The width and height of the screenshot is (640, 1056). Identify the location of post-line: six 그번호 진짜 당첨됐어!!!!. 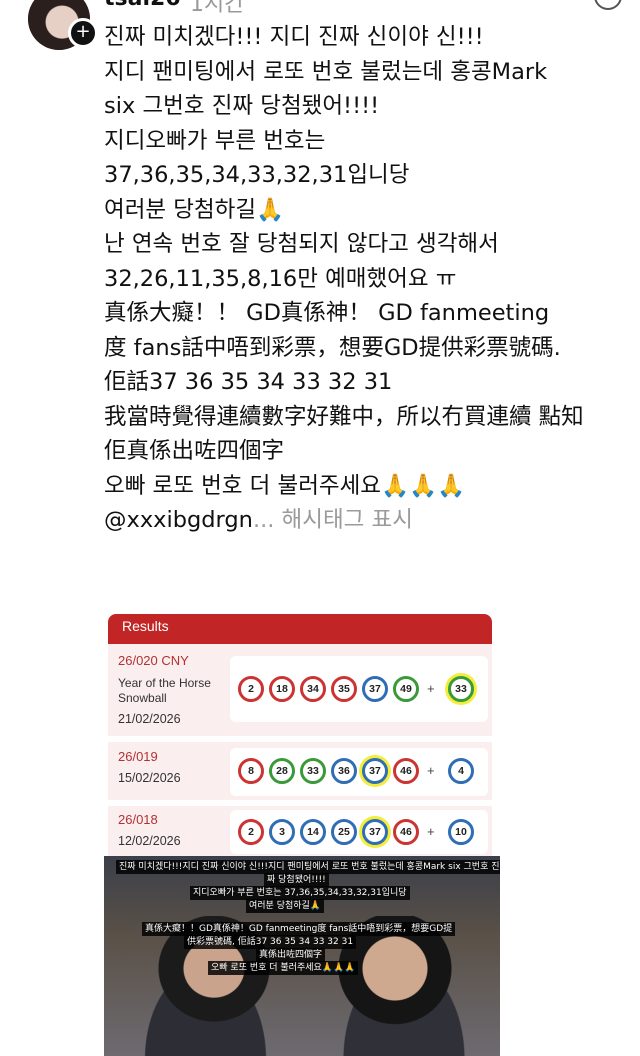
(242, 106).